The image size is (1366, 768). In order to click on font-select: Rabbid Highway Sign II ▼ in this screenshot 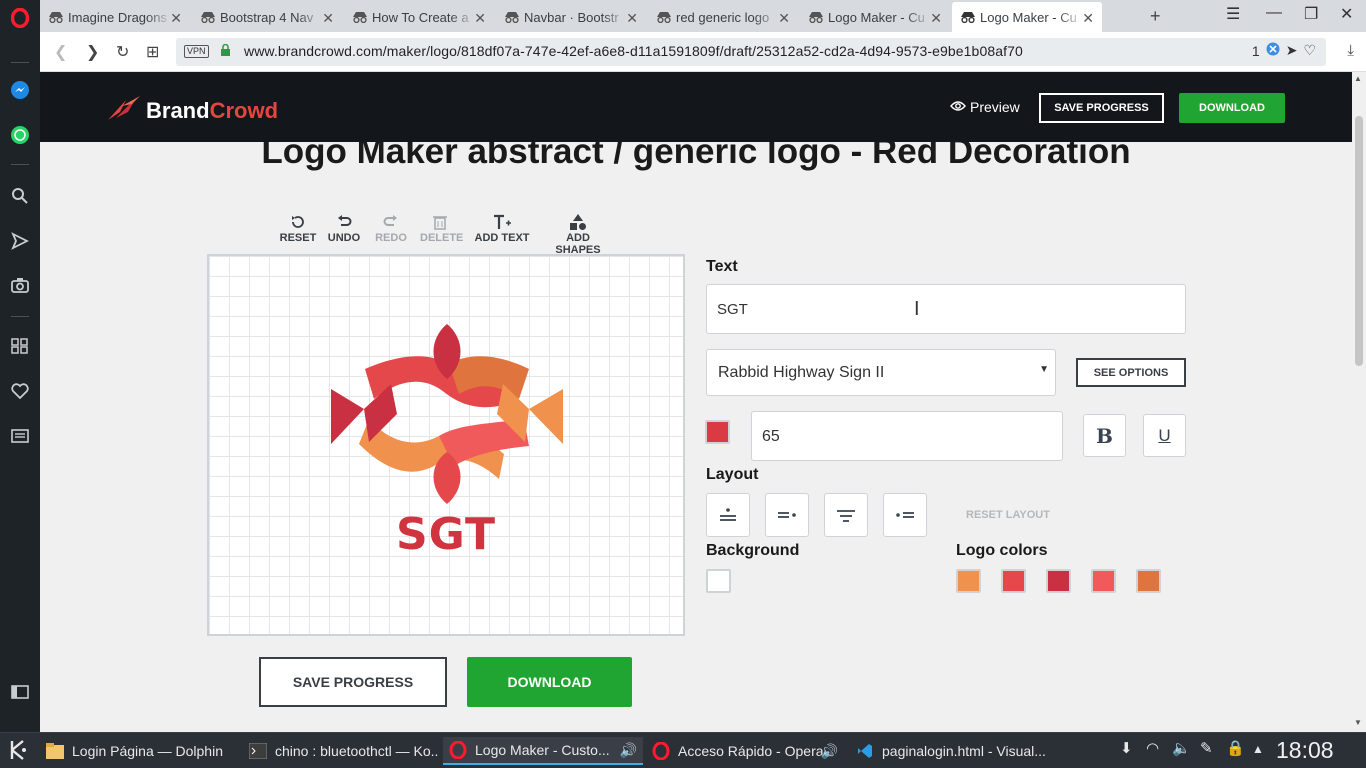, I will do `click(881, 372)`.